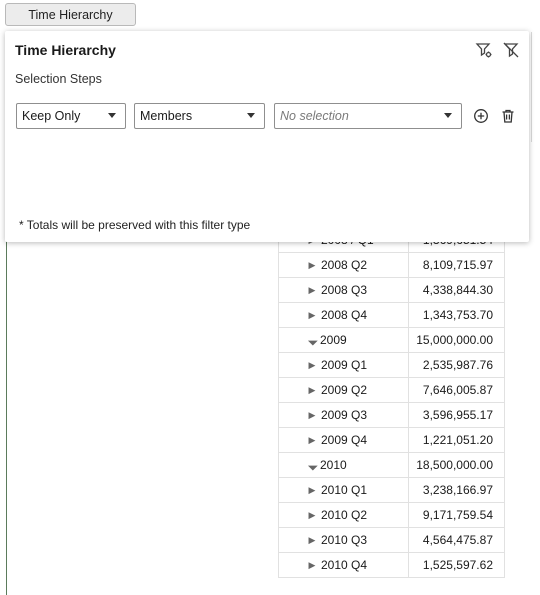  What do you see at coordinates (484, 50) in the screenshot?
I see `filter-settings-icon` at bounding box center [484, 50].